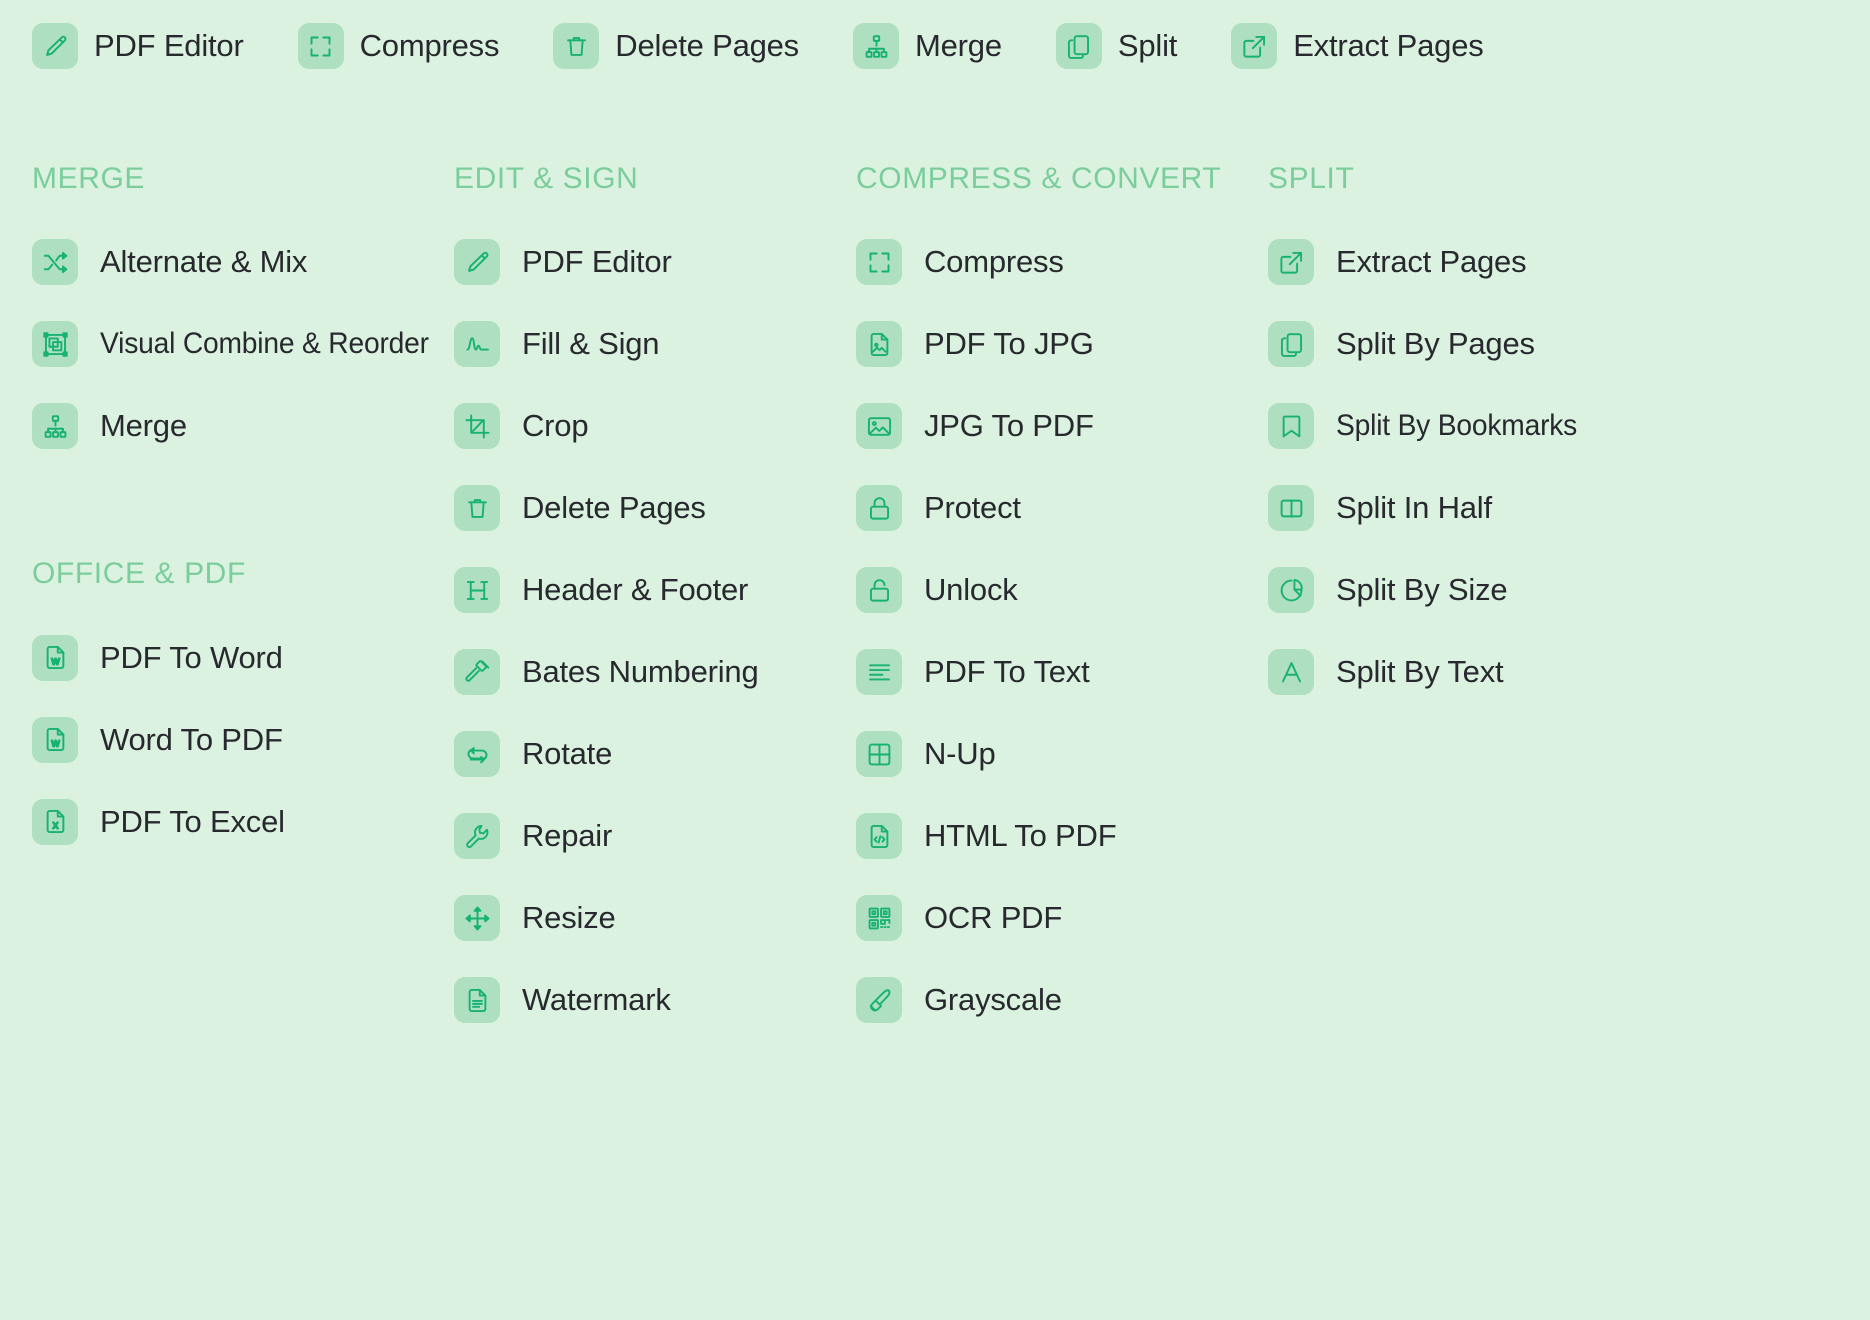 This screenshot has height=1320, width=1870. Describe the element at coordinates (1116, 46) in the screenshot. I see `quickbar-item-split: Split` at that location.